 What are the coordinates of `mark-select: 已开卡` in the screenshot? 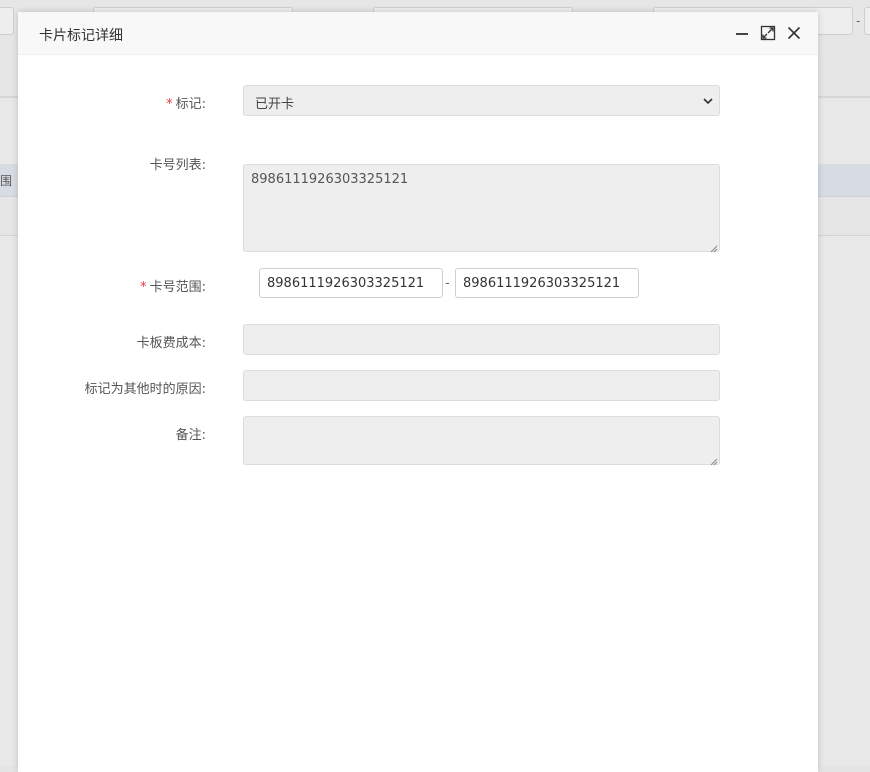 It's located at (481, 100).